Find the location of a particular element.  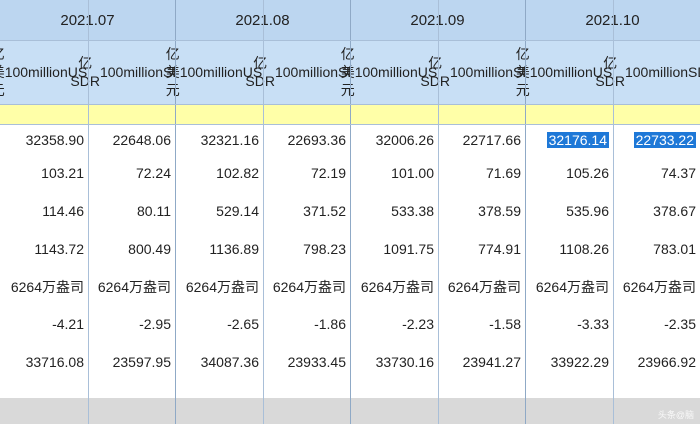

table-cell: 71.69 is located at coordinates (481, 173).